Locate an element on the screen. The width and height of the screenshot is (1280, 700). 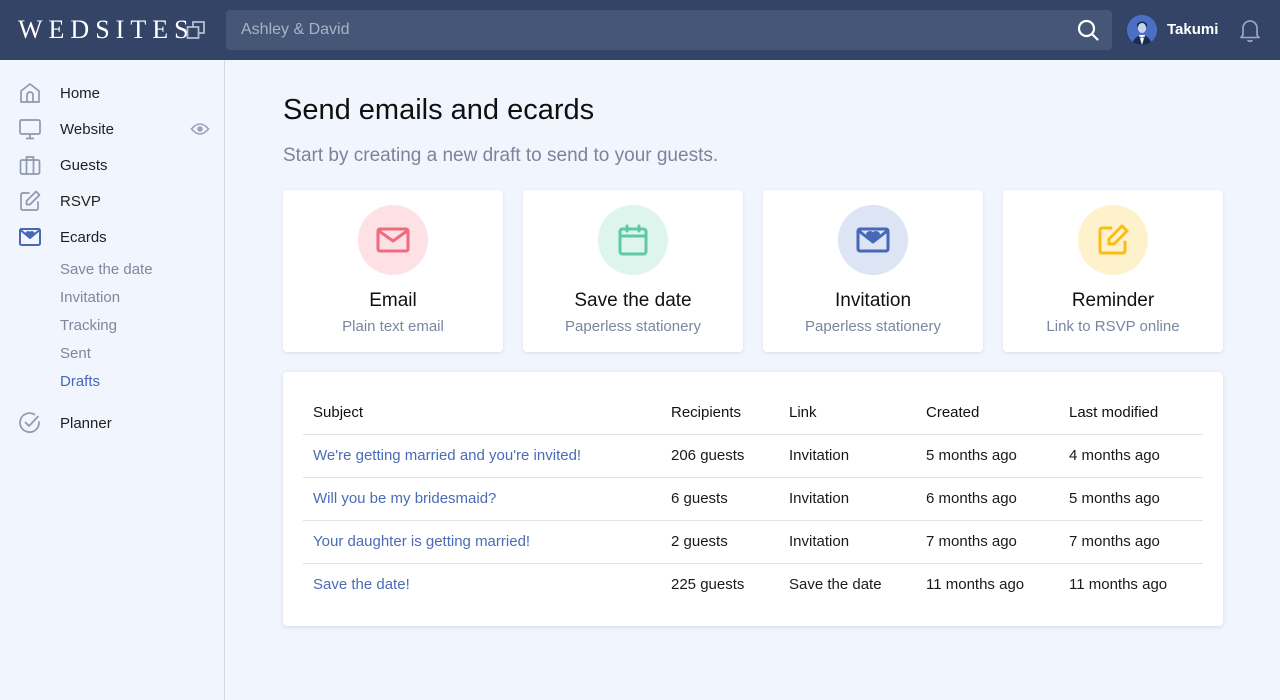
sidebar-subitem-invitation: Invitation is located at coordinates (90, 297).